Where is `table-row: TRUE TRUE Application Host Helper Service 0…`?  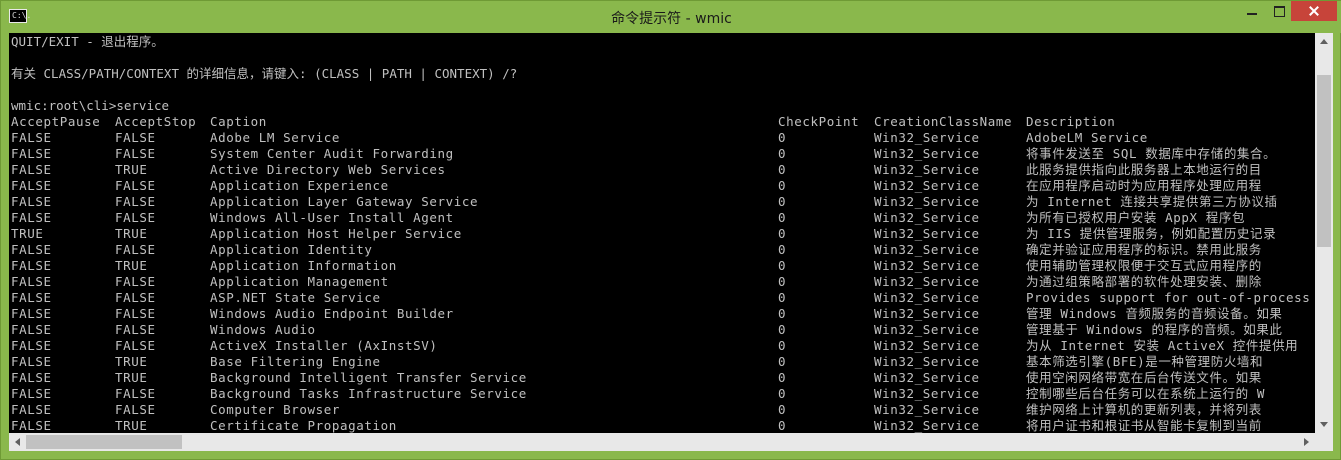 table-row: TRUE TRUE Application Host Helper Service 0… is located at coordinates (662, 234).